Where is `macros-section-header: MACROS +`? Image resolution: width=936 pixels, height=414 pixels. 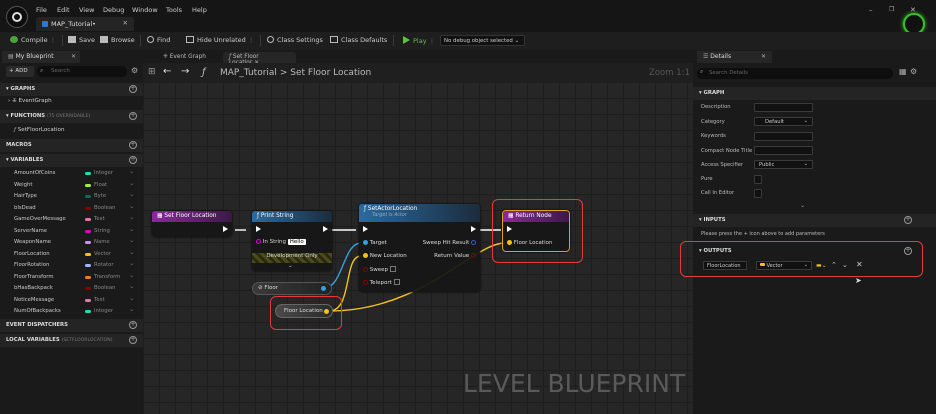
macros-section-header: MACROS + is located at coordinates (71, 145).